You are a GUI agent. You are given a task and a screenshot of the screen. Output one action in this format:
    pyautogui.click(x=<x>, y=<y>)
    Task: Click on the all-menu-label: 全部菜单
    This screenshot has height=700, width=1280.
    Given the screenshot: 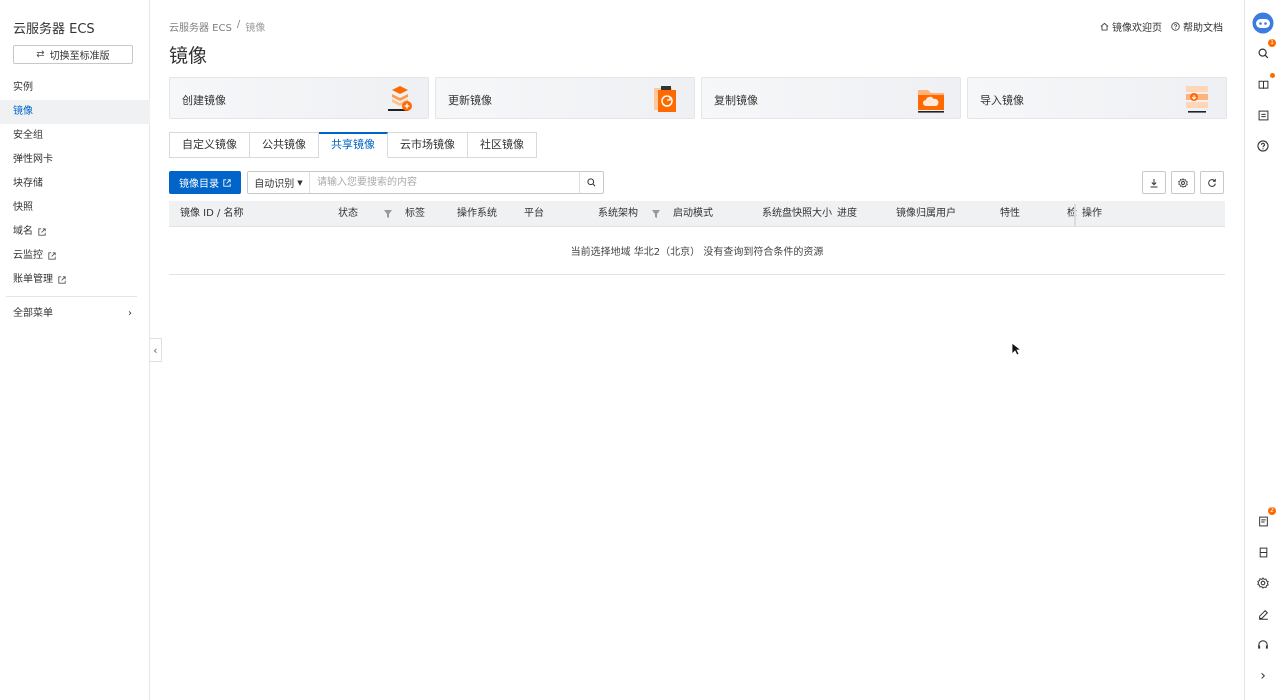 What is the action you would take?
    pyautogui.click(x=33, y=313)
    